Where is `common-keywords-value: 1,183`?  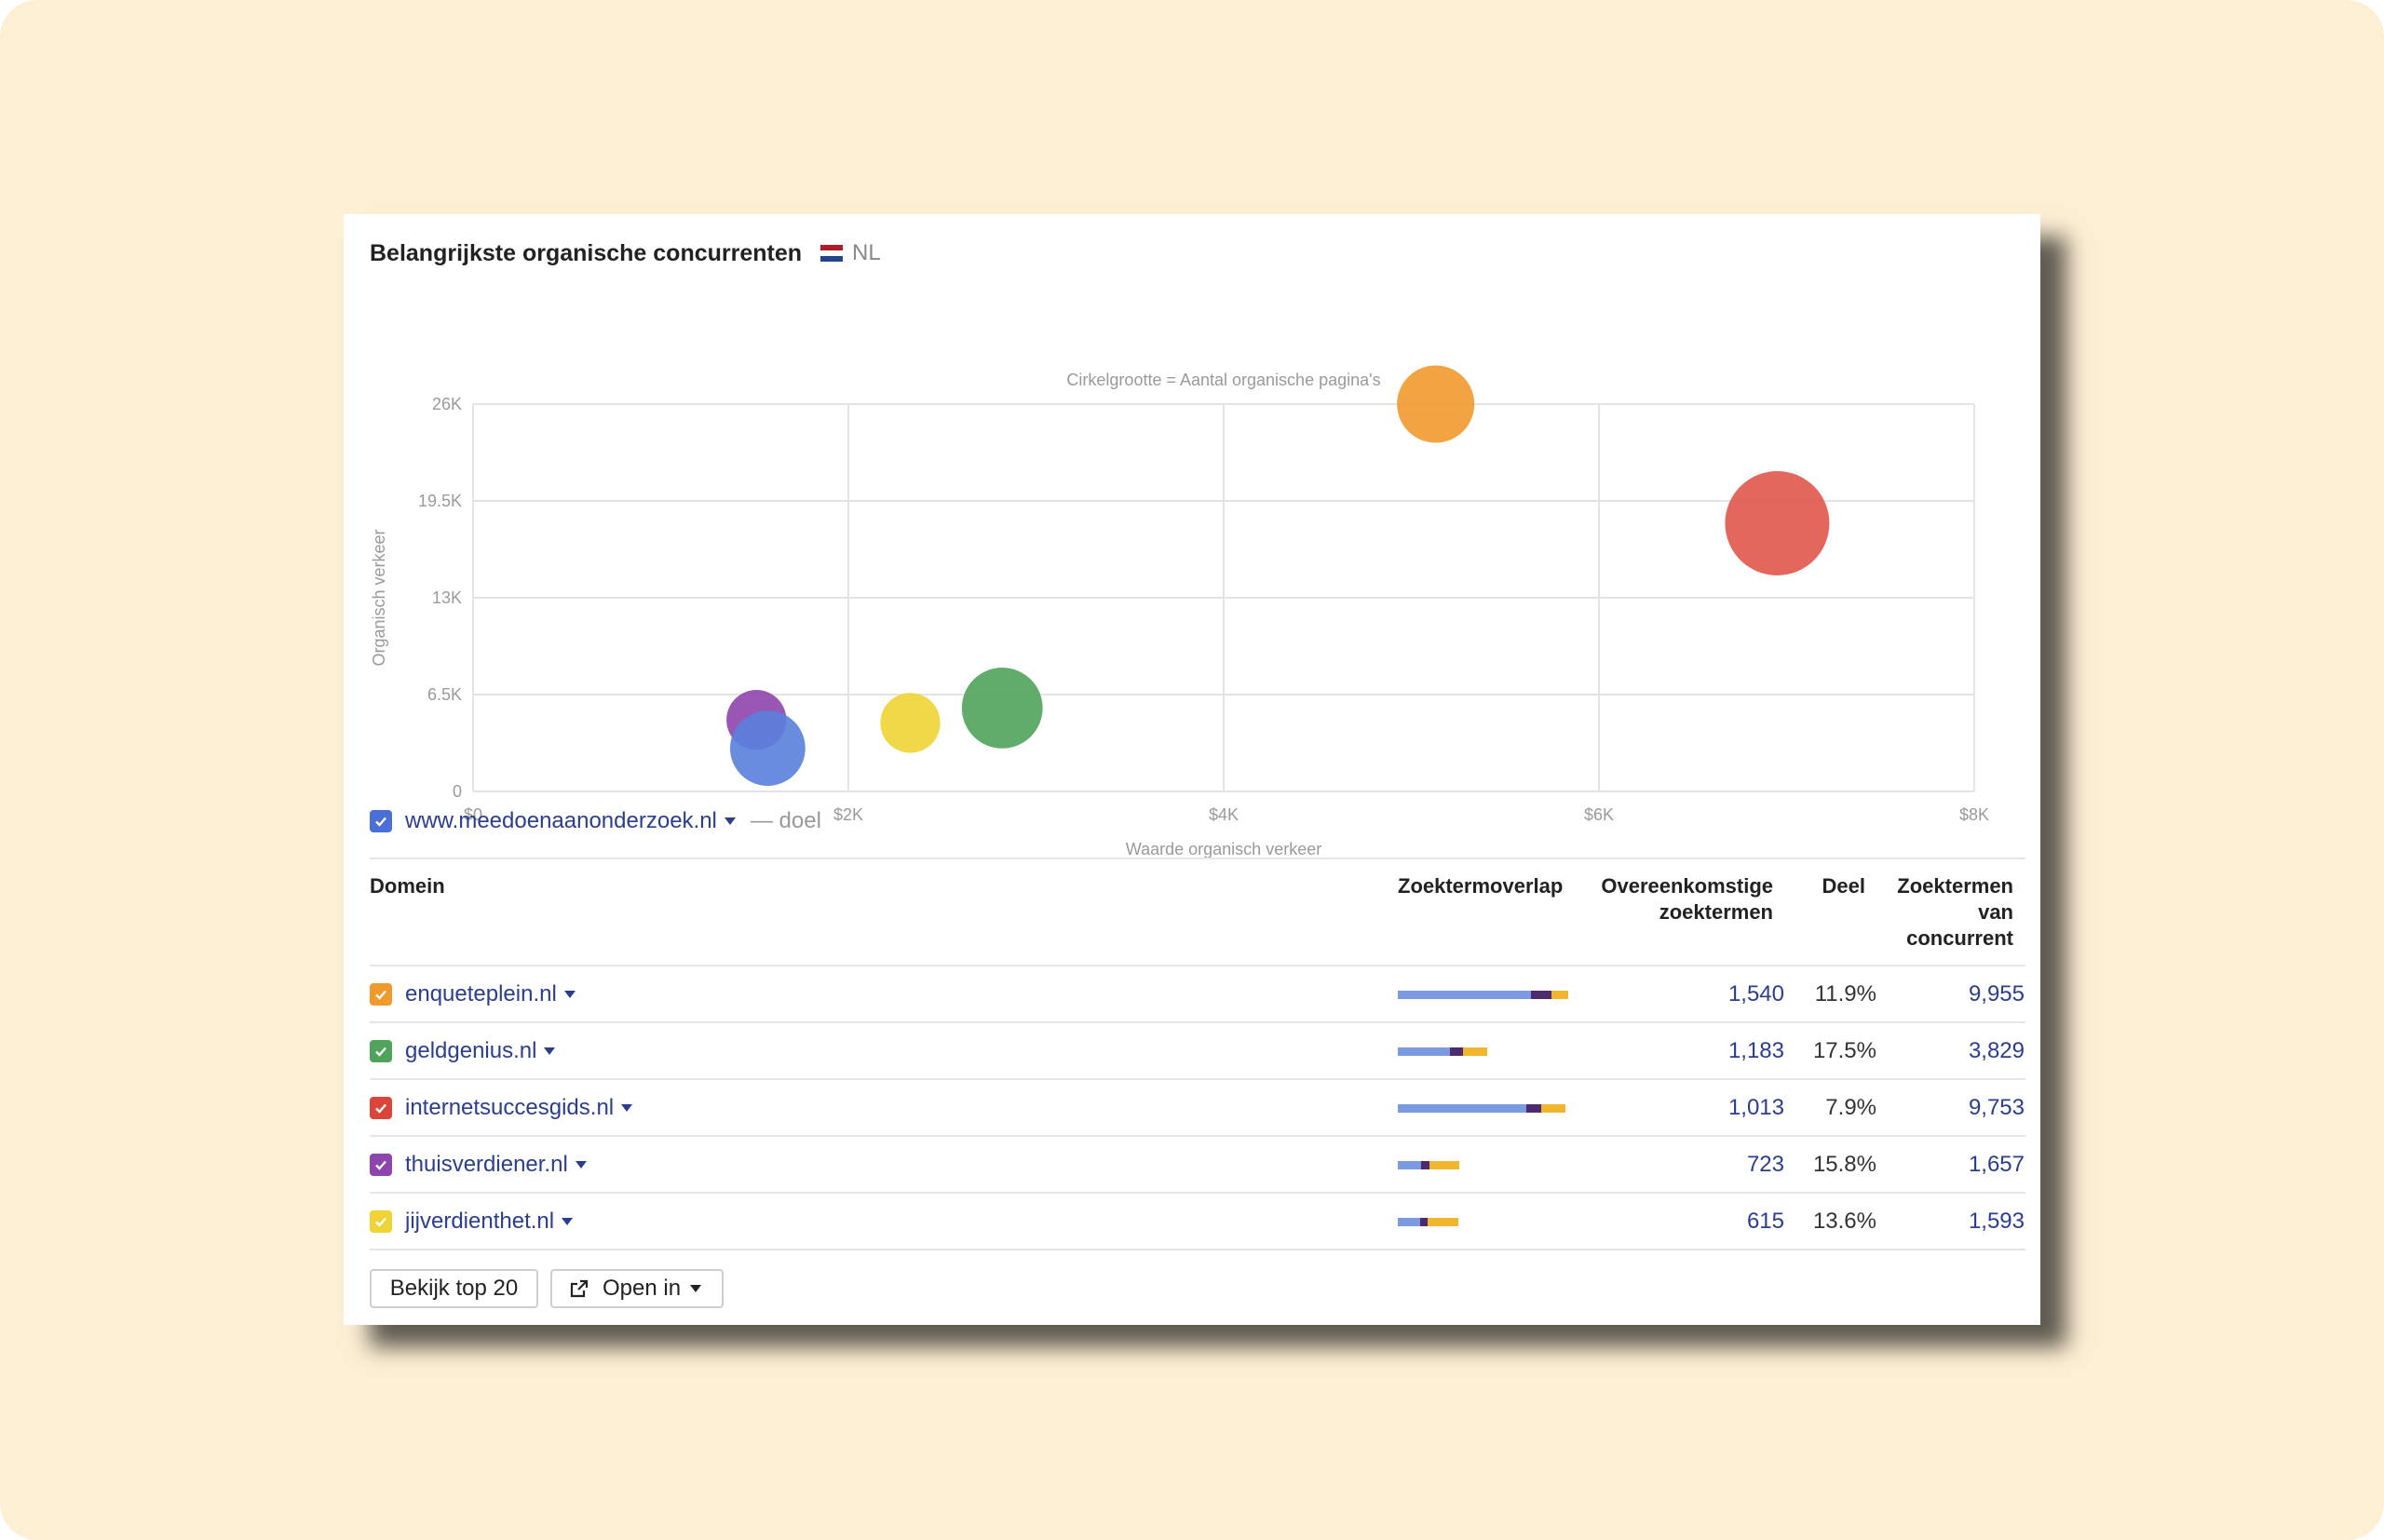 common-keywords-value: 1,183 is located at coordinates (1756, 1051).